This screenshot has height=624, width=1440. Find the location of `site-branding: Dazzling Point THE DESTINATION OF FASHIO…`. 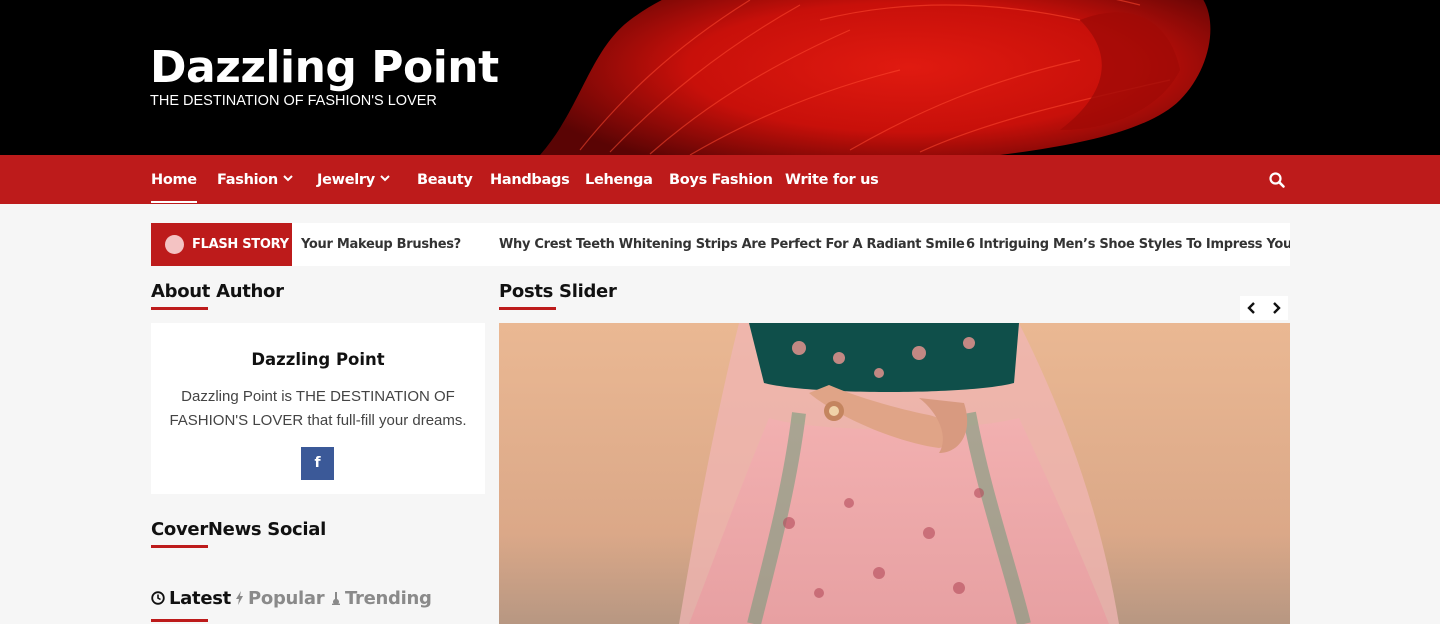

site-branding: Dazzling Point THE DESTINATION OF FASHIO… is located at coordinates (324, 75).